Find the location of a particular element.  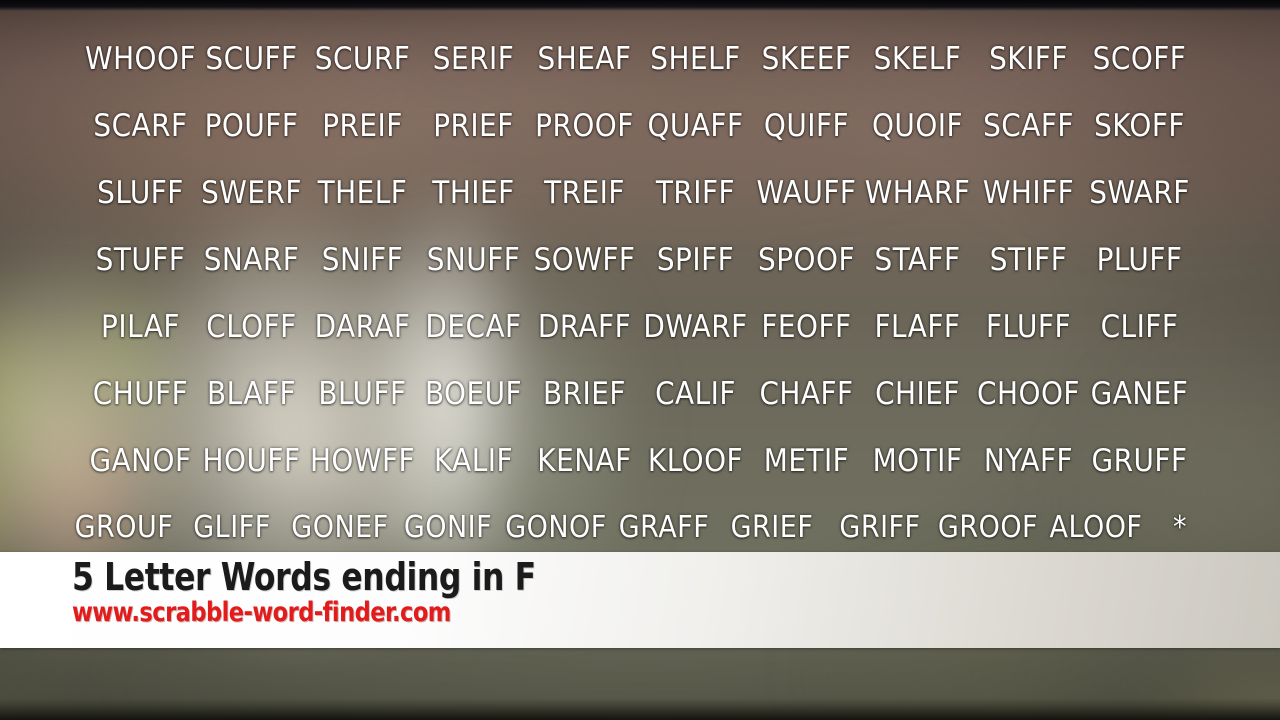

word-cell: SPOOF is located at coordinates (806, 260).